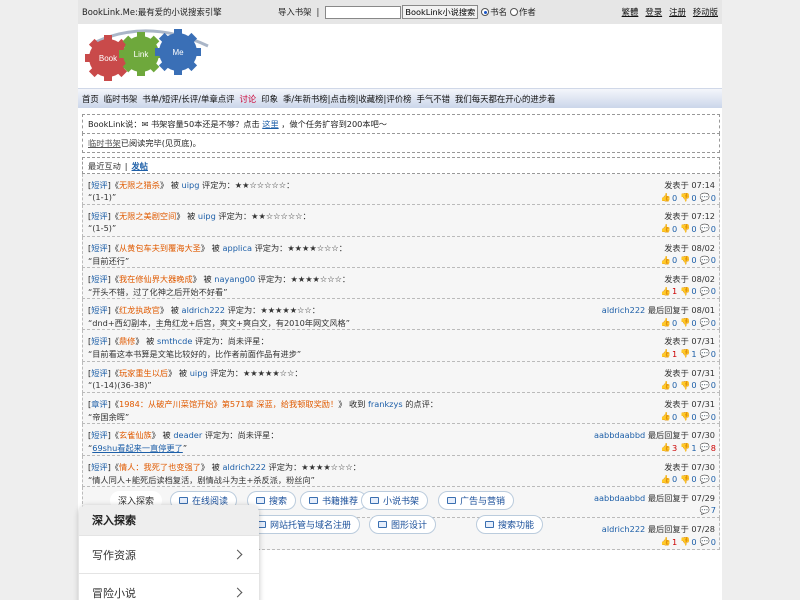  What do you see at coordinates (169, 554) in the screenshot?
I see `panel-item-writing: 写作资源` at bounding box center [169, 554].